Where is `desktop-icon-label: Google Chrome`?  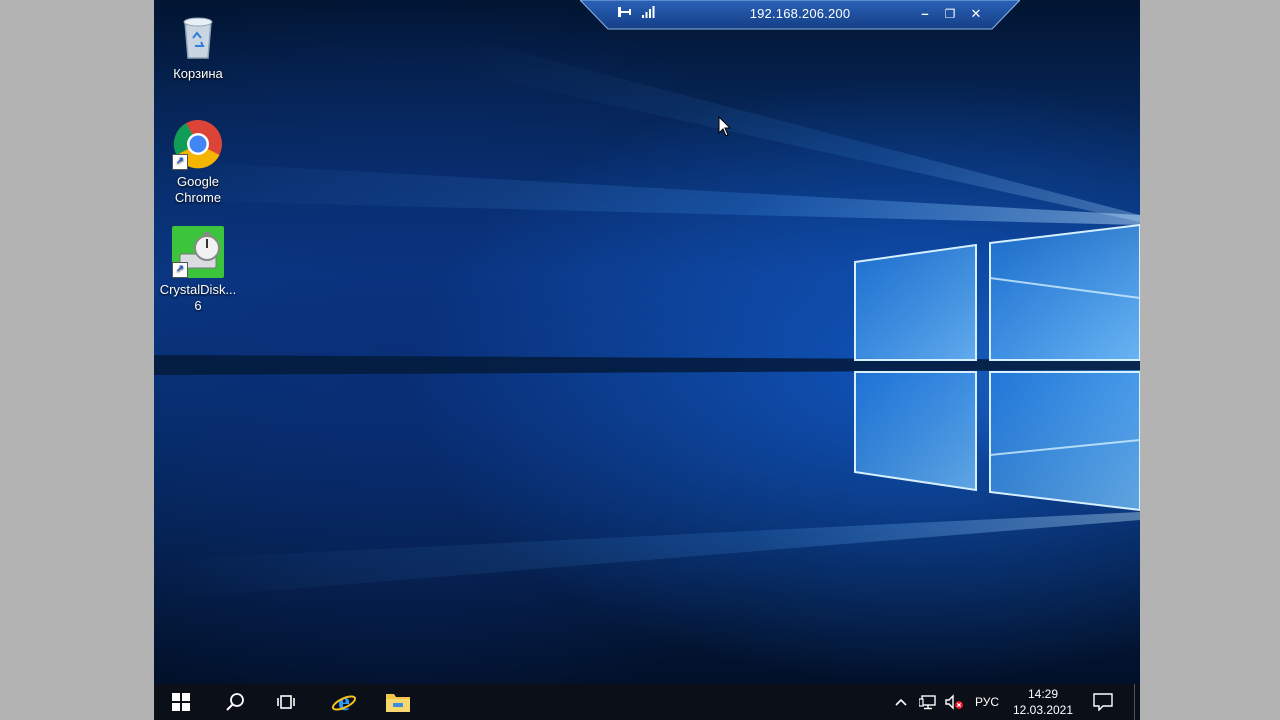 desktop-icon-label: Google Chrome is located at coordinates (198, 189).